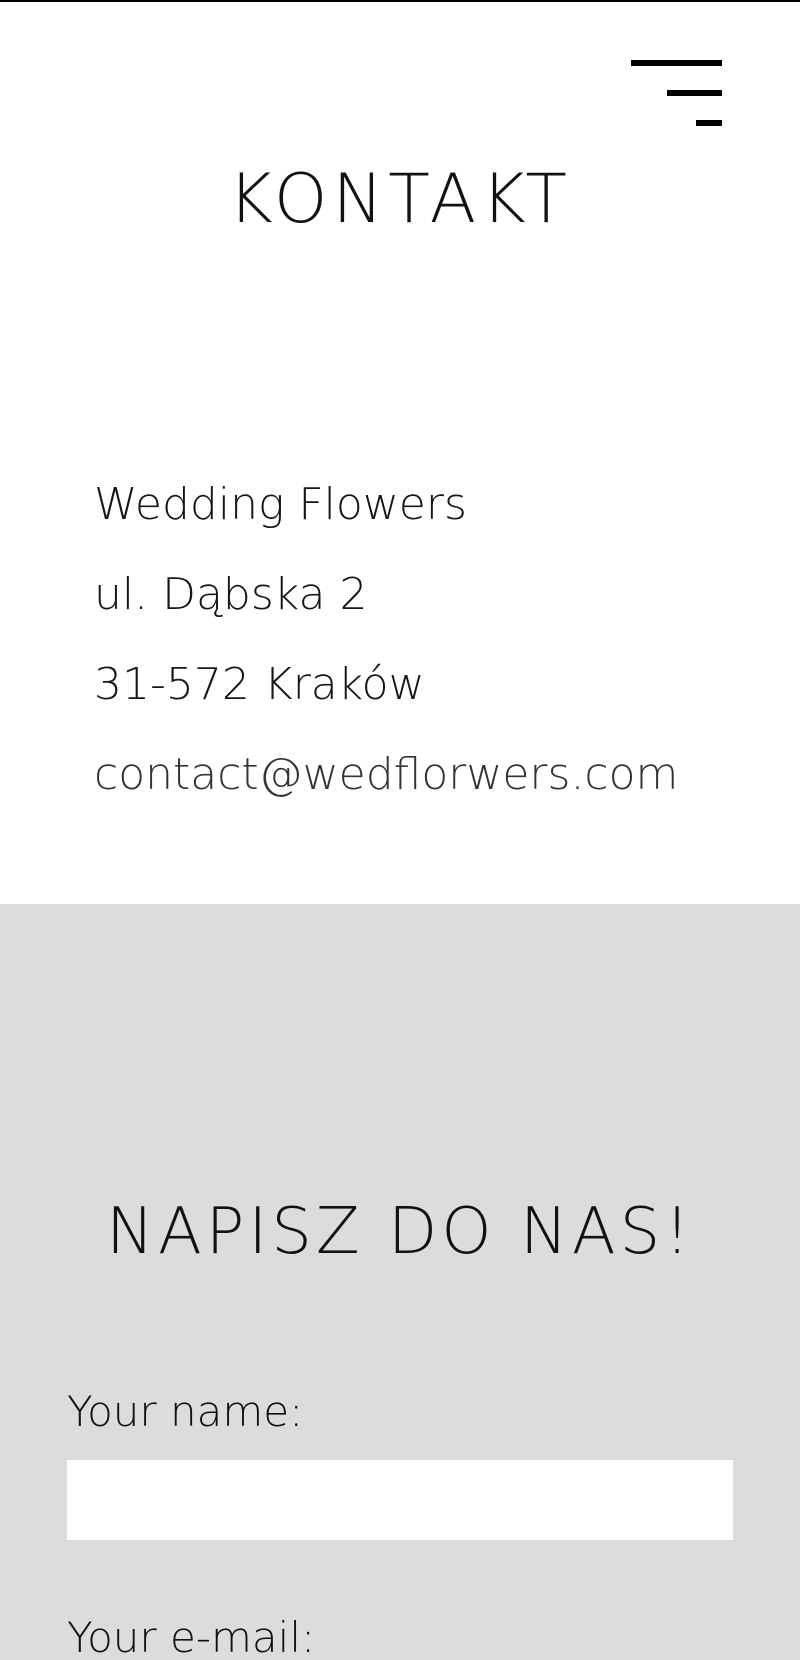  Describe the element at coordinates (676, 63) in the screenshot. I see `menu-bar-long` at that location.